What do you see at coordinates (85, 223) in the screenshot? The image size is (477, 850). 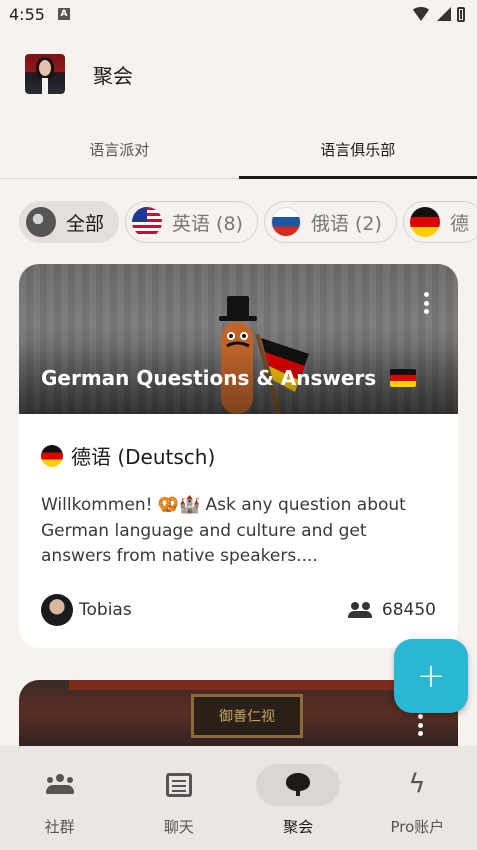 I see `chip-label: 全部` at bounding box center [85, 223].